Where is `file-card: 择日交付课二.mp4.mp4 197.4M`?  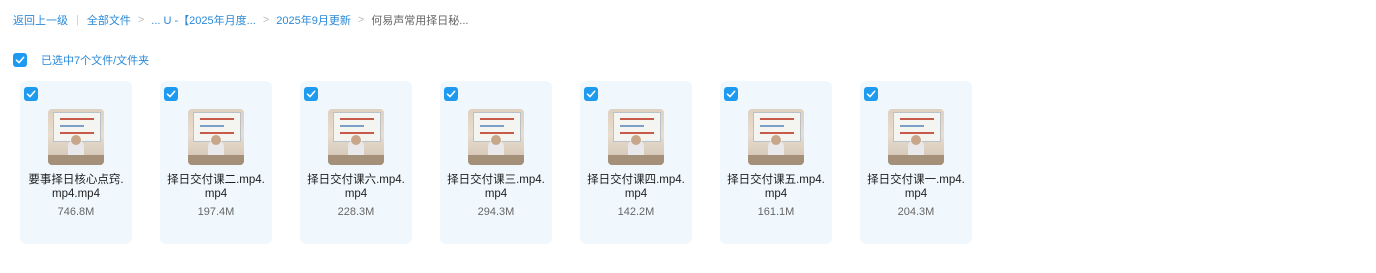 file-card: 择日交付课二.mp4.mp4 197.4M is located at coordinates (216, 162).